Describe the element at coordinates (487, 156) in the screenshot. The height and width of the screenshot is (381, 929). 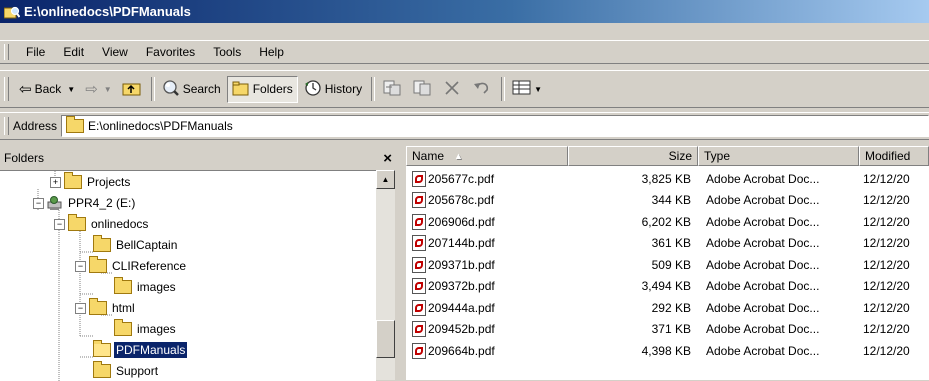
I see `column-header-name: Name ▲` at that location.